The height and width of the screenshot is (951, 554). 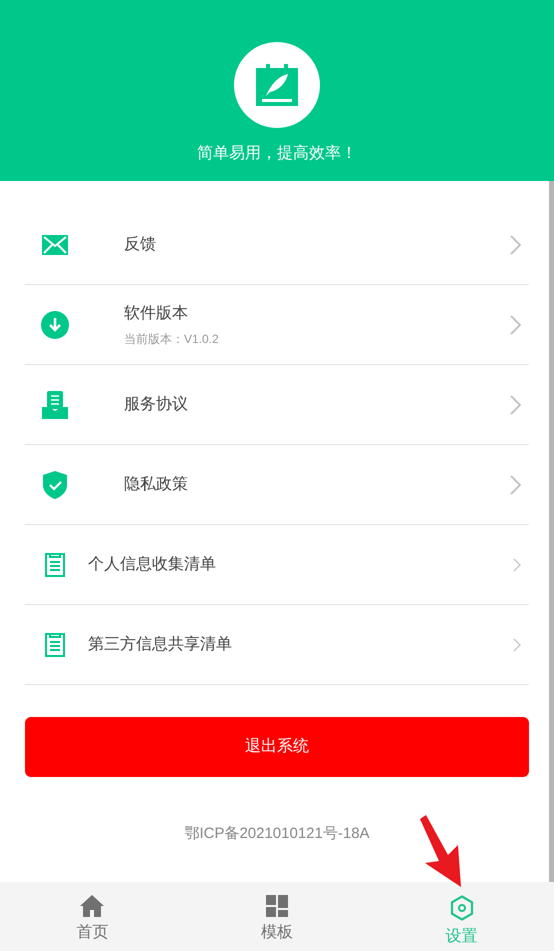 What do you see at coordinates (277, 405) in the screenshot?
I see `menu-row: 服务协议` at bounding box center [277, 405].